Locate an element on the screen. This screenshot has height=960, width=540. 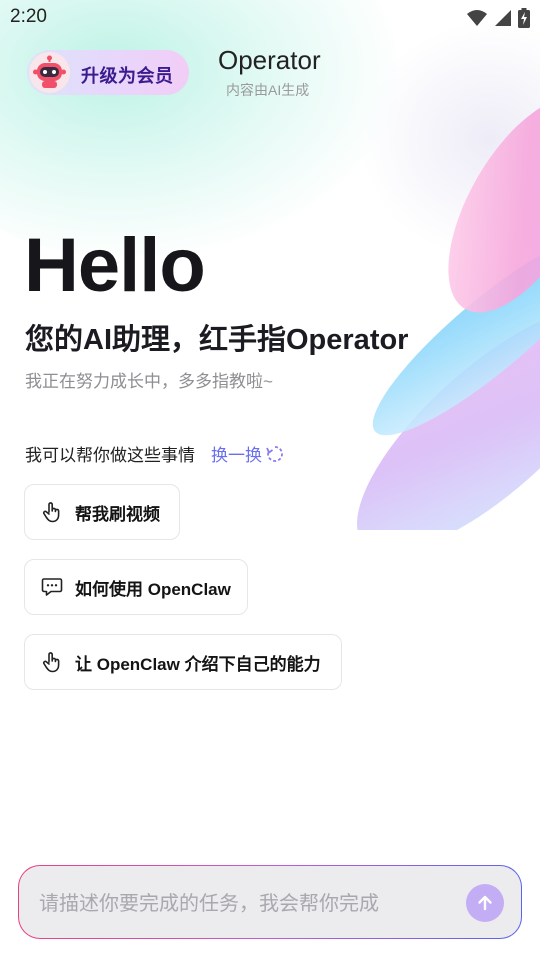
app-title: Operator is located at coordinates (269, 60).